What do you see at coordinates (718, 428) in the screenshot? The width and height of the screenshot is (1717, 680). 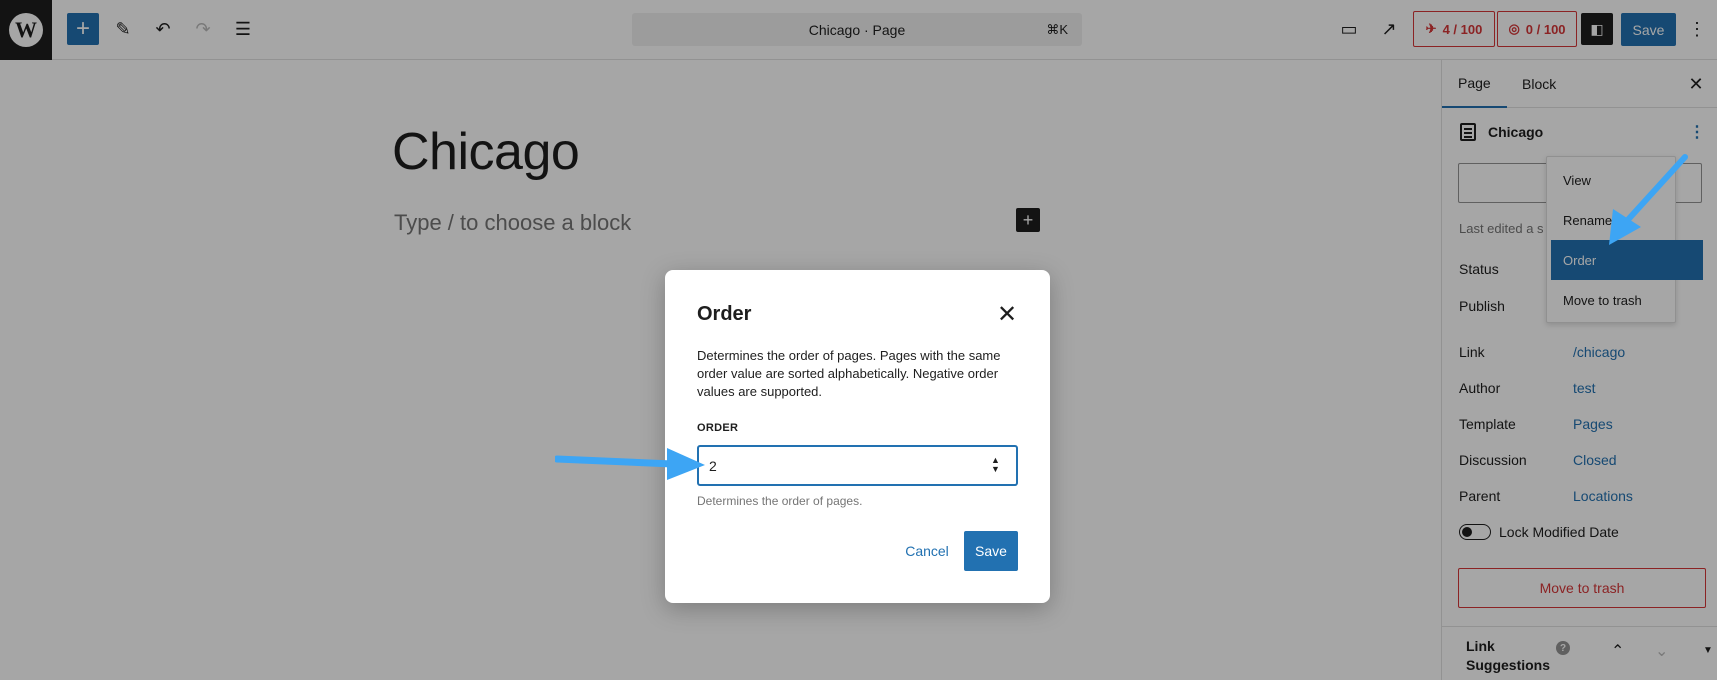 I see `order-field-label: ORDER` at bounding box center [718, 428].